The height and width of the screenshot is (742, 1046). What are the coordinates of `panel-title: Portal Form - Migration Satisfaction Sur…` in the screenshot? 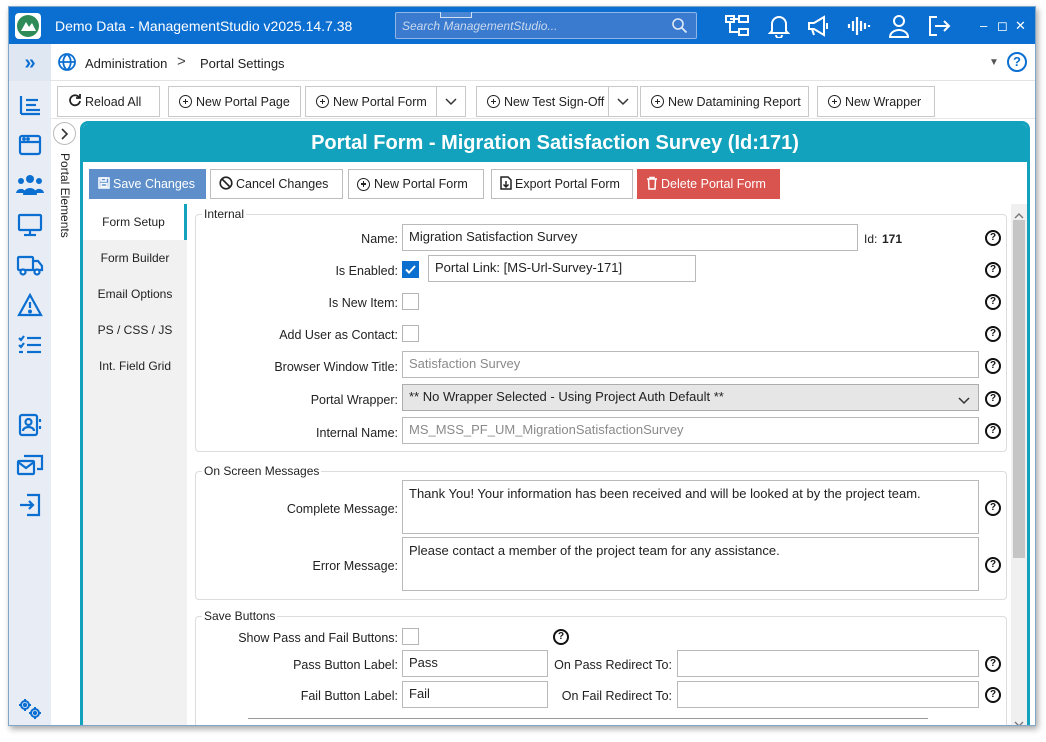 It's located at (555, 143).